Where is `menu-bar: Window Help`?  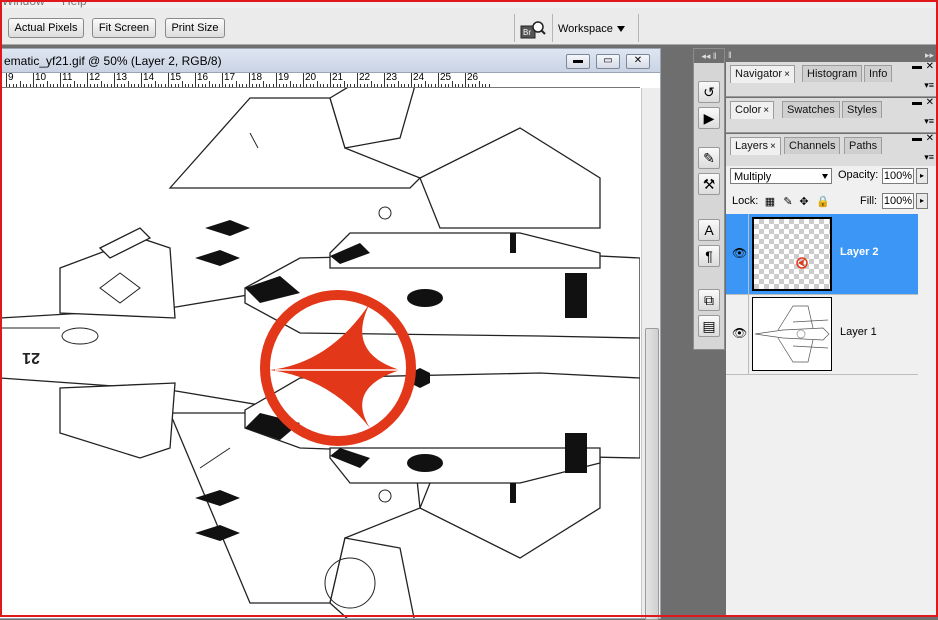 menu-bar: Window Help is located at coordinates (469, 4).